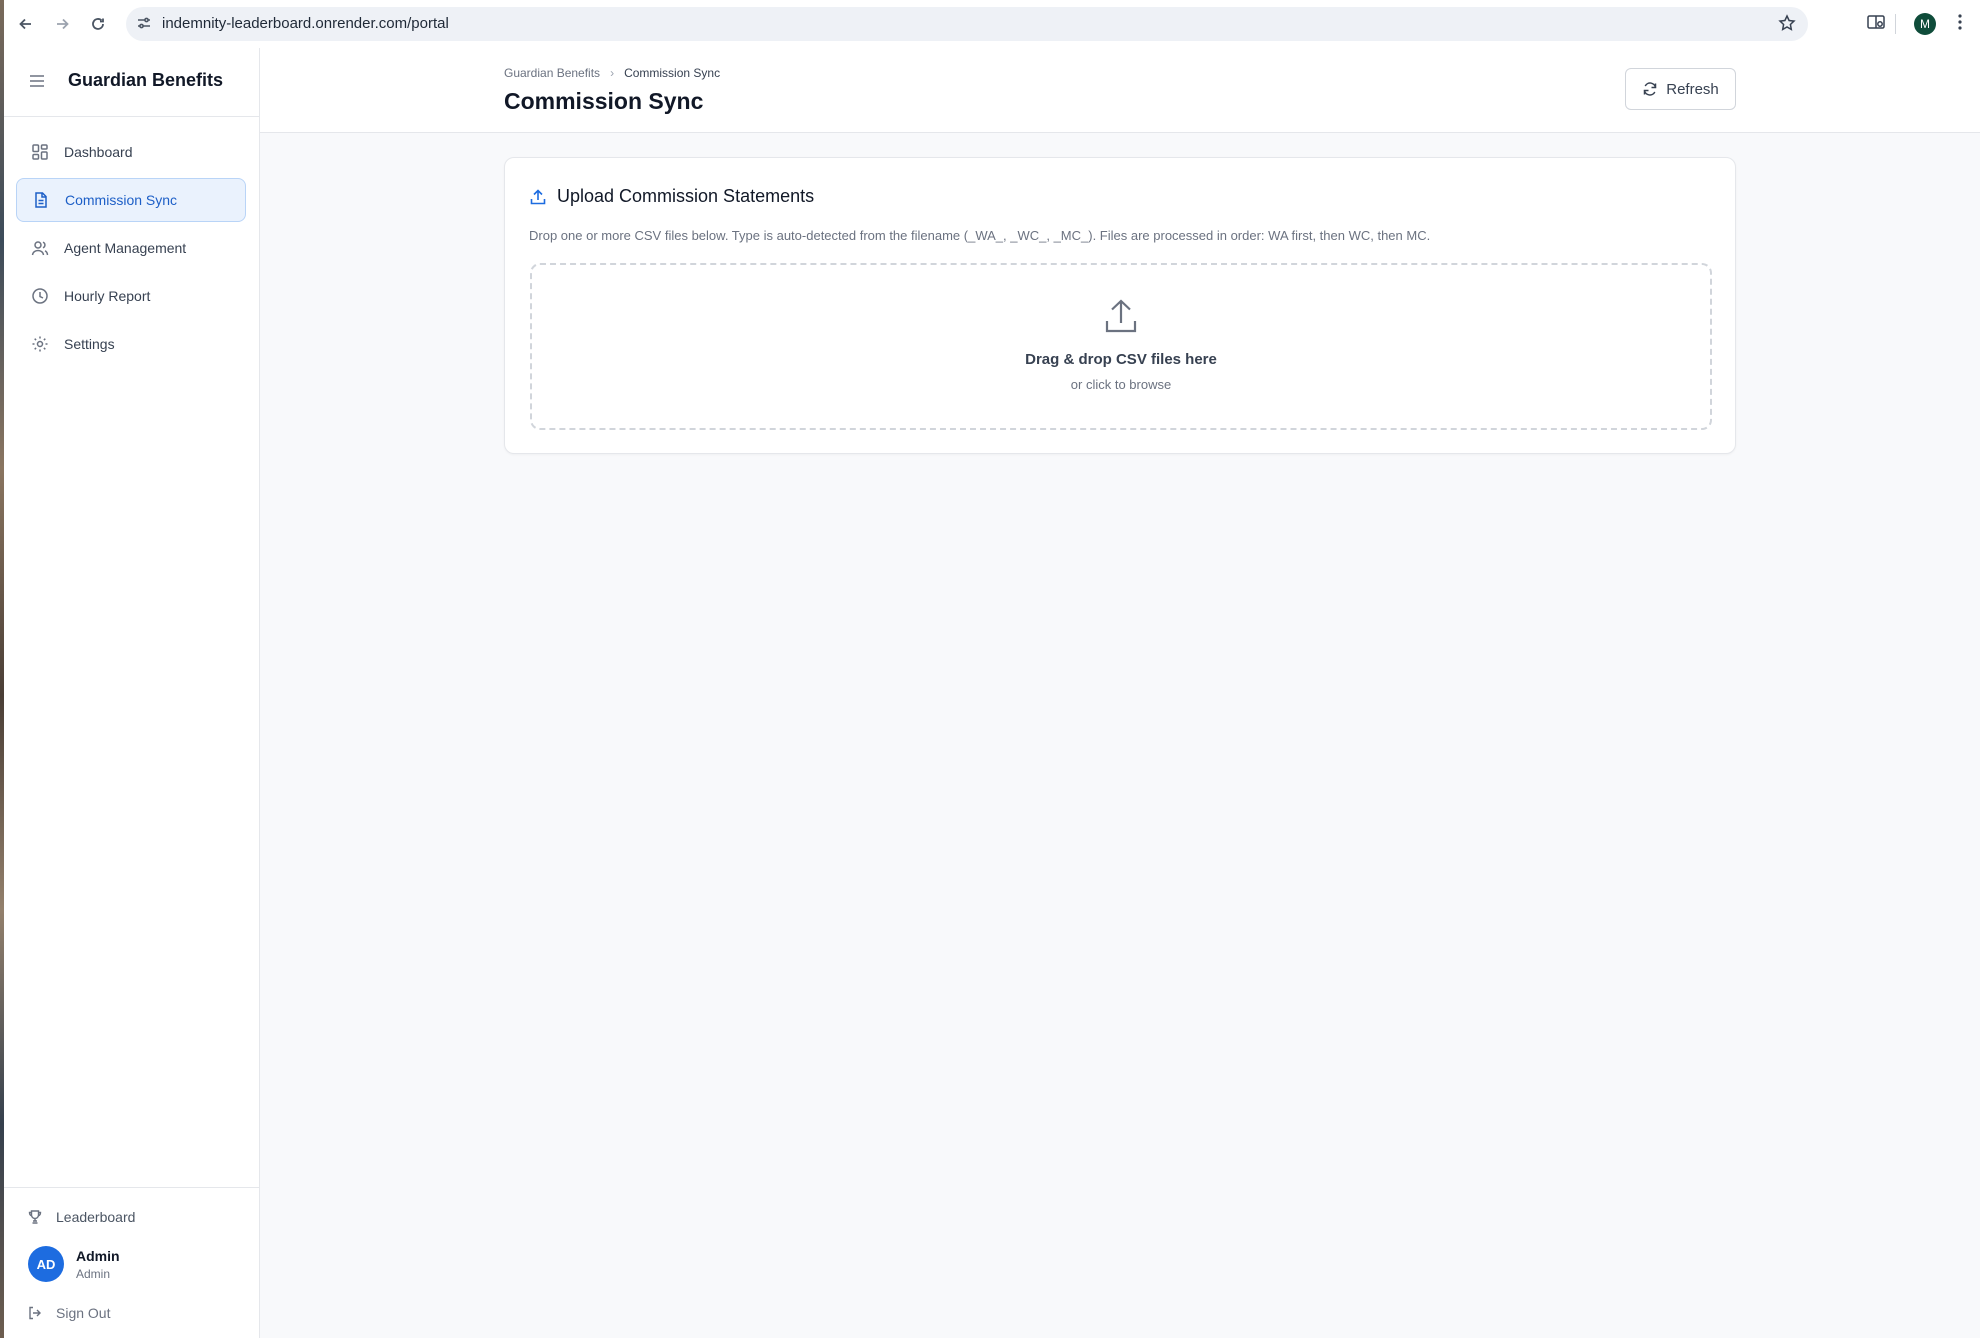 Image resolution: width=1980 pixels, height=1338 pixels. I want to click on sidebar-item-label: Hourly Report, so click(107, 296).